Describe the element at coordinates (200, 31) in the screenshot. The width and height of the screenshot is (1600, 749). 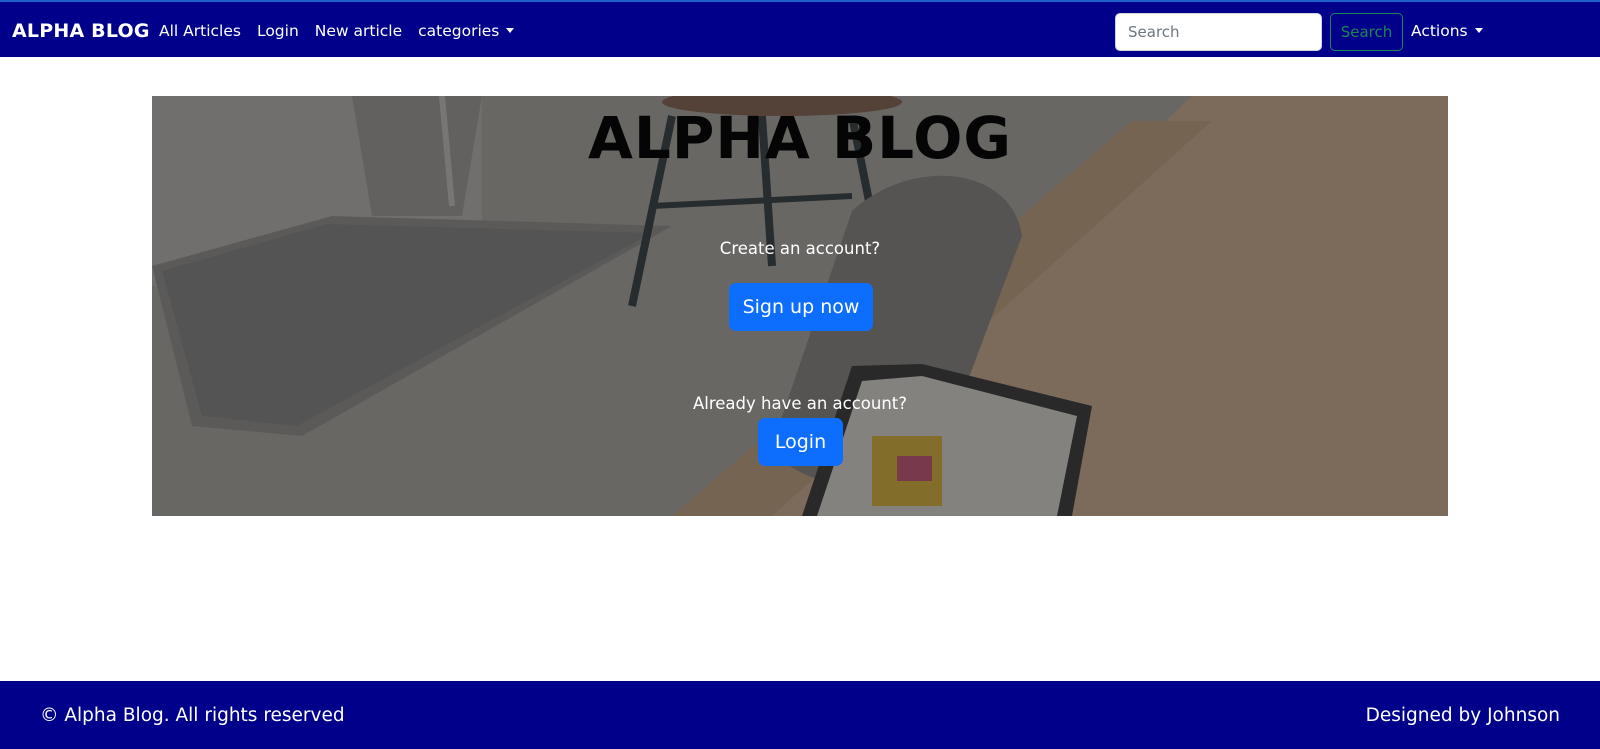
I see `nav-link-all-articles: All Articles` at that location.